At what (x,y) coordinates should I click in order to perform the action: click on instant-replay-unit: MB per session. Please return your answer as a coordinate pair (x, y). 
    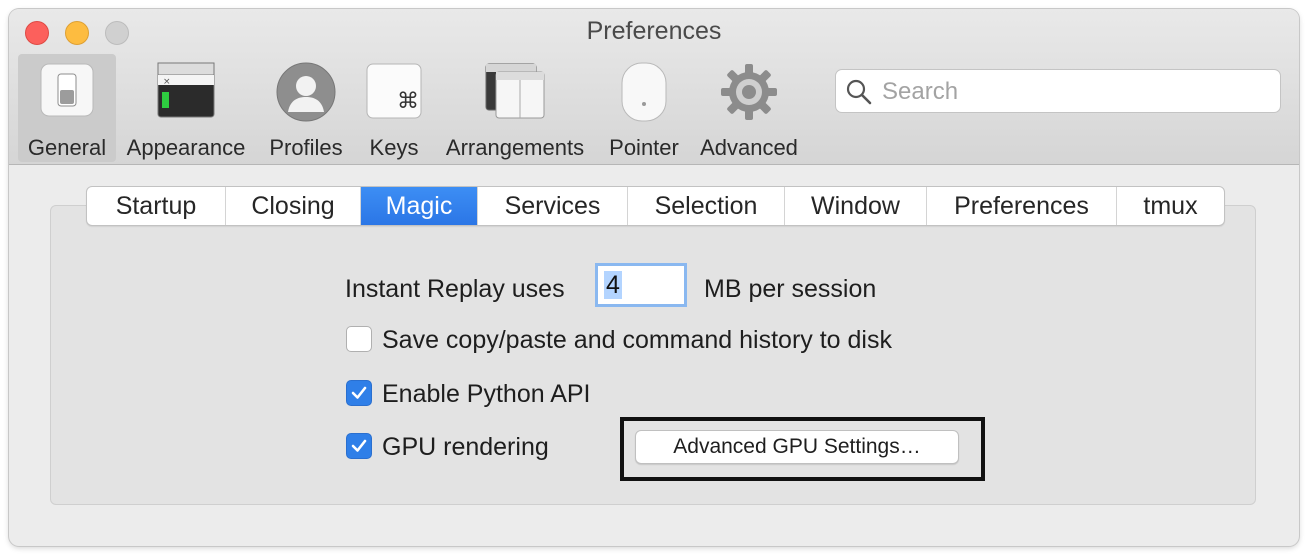
    Looking at the image, I should click on (790, 289).